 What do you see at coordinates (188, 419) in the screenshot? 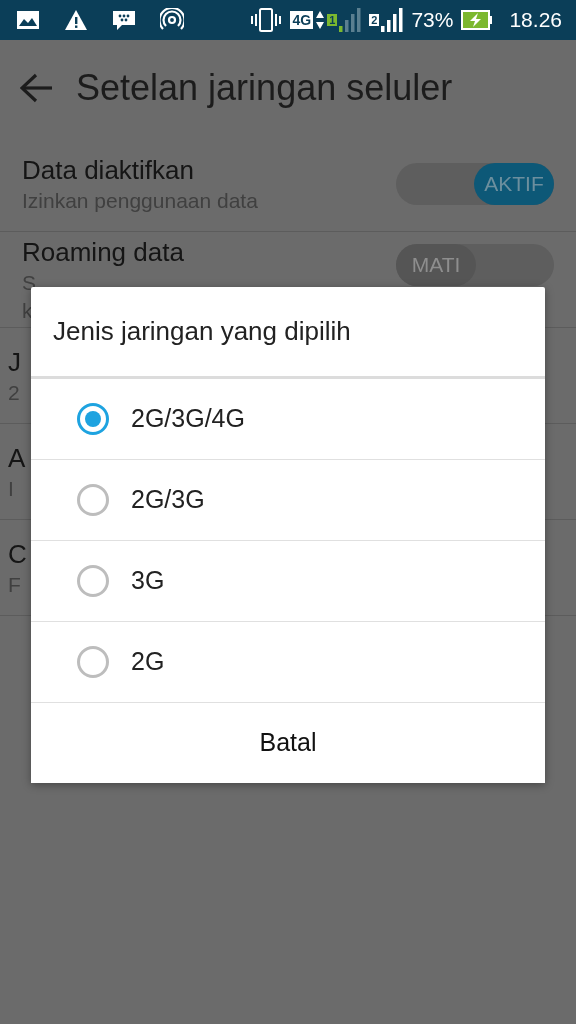
I see `option-label: 2G/3G/4G` at bounding box center [188, 419].